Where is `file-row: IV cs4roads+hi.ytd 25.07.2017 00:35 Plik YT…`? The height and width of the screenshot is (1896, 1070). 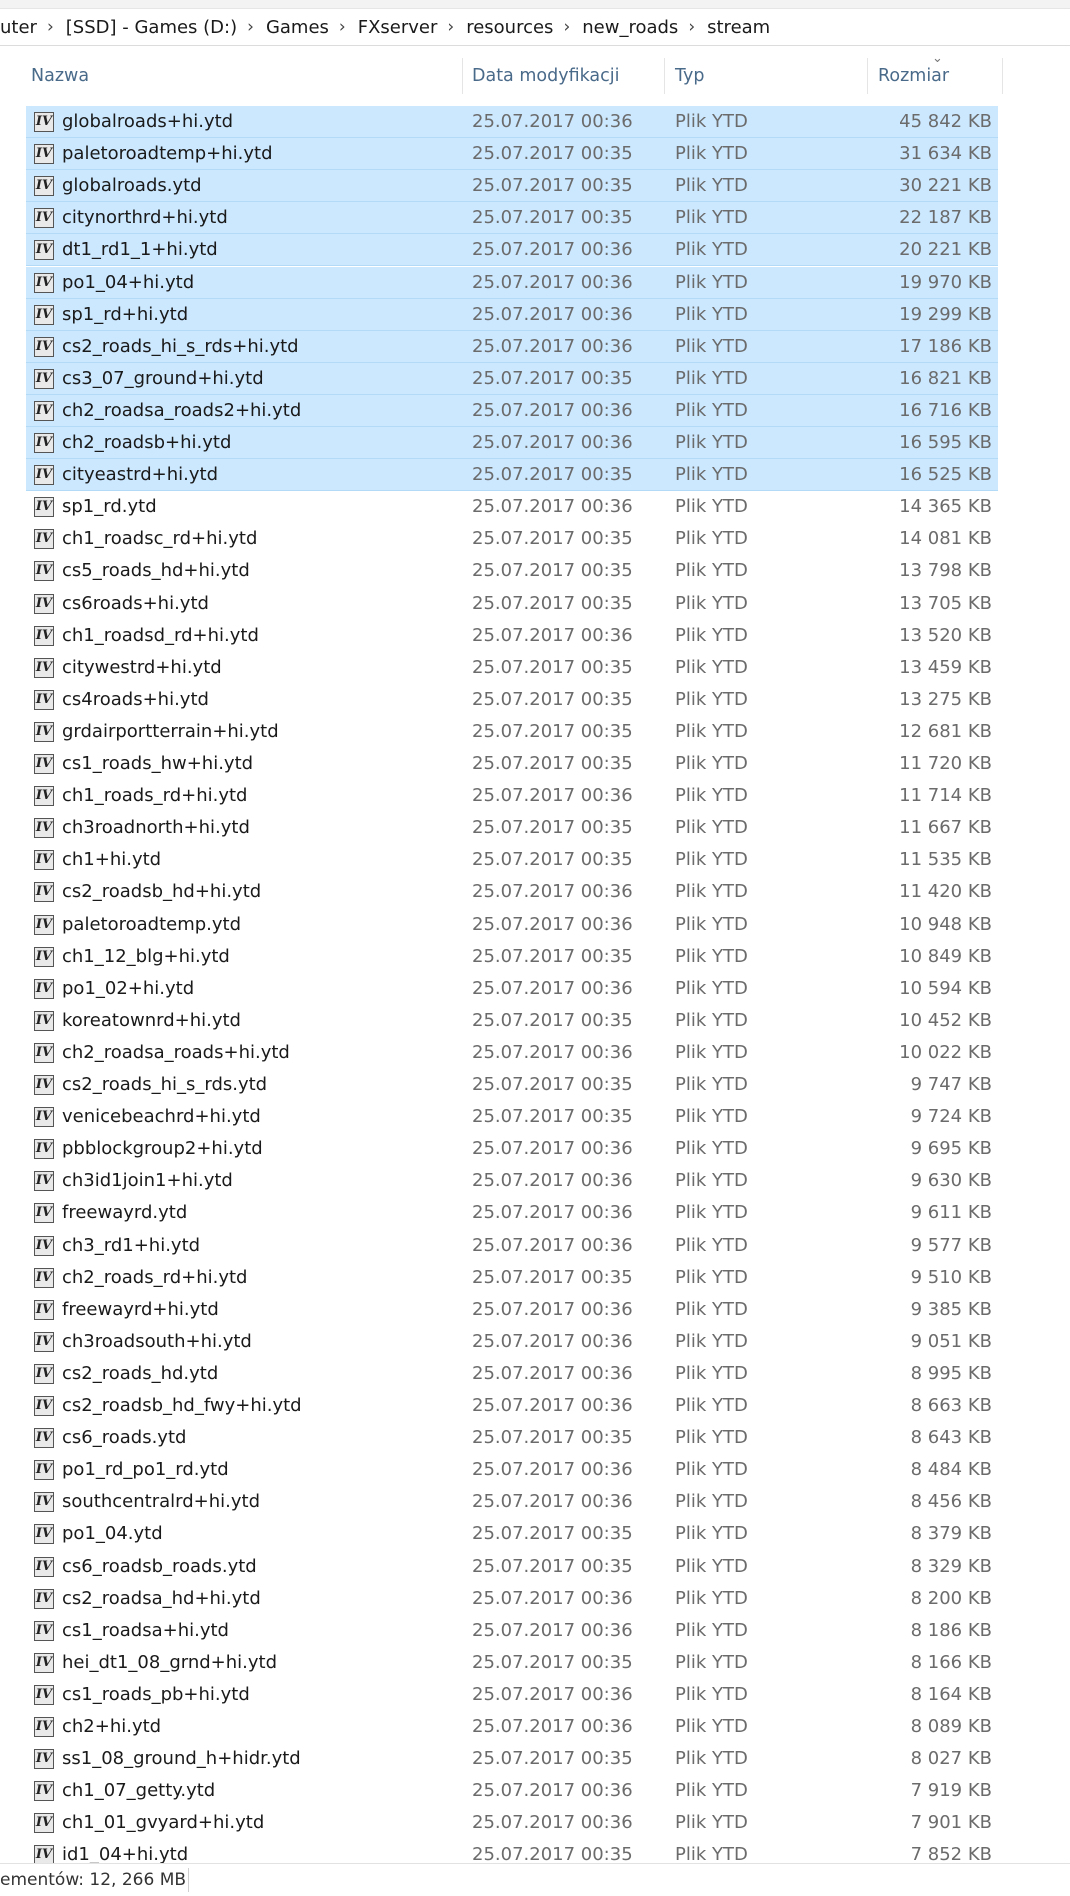
file-row: IV cs4roads+hi.ytd 25.07.2017 00:35 Plik YT… is located at coordinates (512, 700).